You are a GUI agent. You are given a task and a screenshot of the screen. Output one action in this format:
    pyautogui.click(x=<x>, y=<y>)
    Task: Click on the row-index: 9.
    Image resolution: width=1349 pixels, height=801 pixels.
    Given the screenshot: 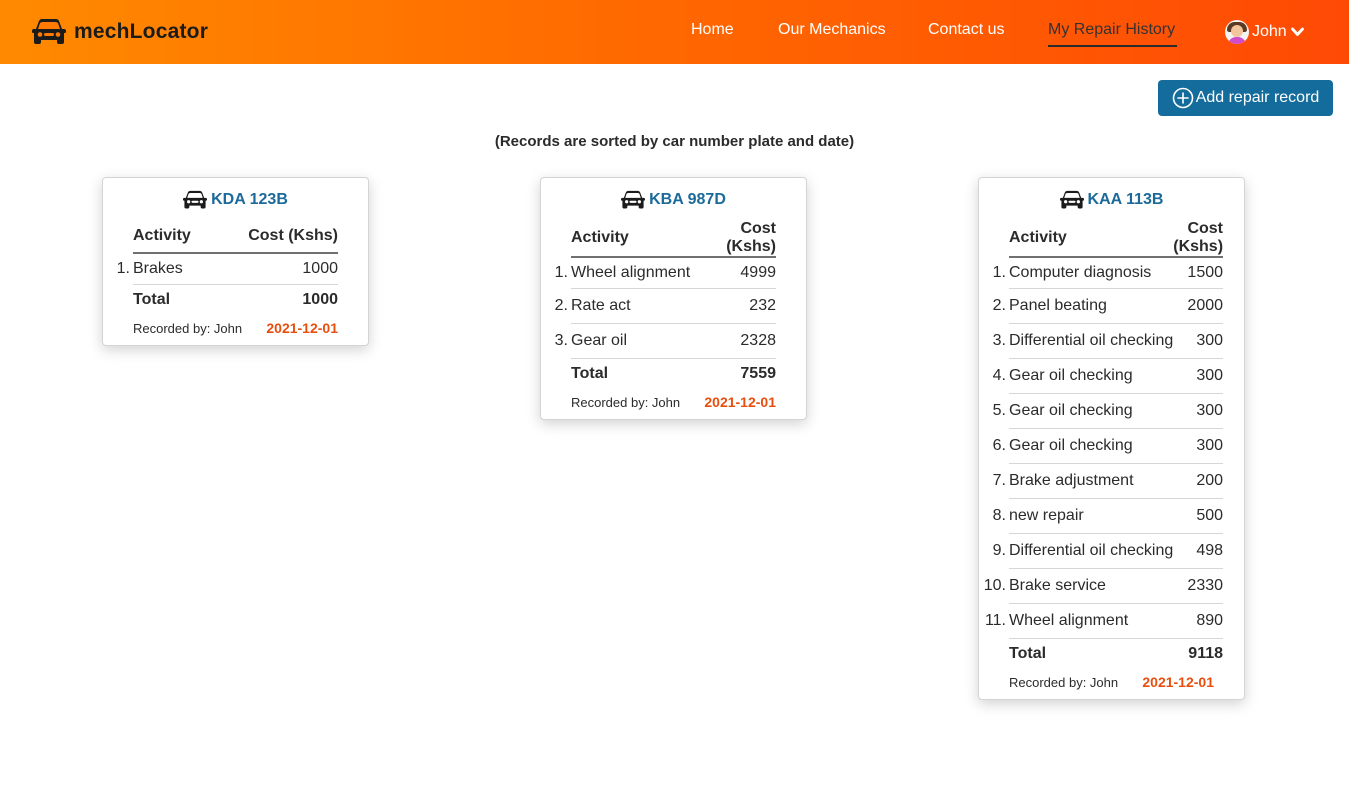 What is the action you would take?
    pyautogui.click(x=999, y=550)
    